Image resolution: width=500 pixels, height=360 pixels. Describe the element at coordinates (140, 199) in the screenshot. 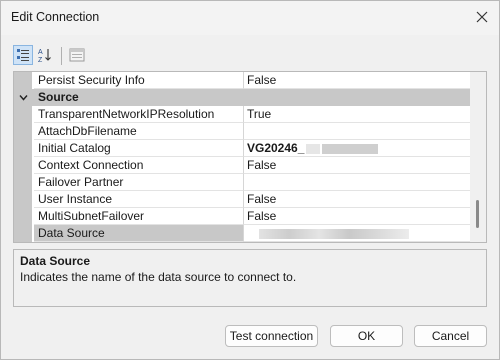

I see `property-name: User Instance` at that location.